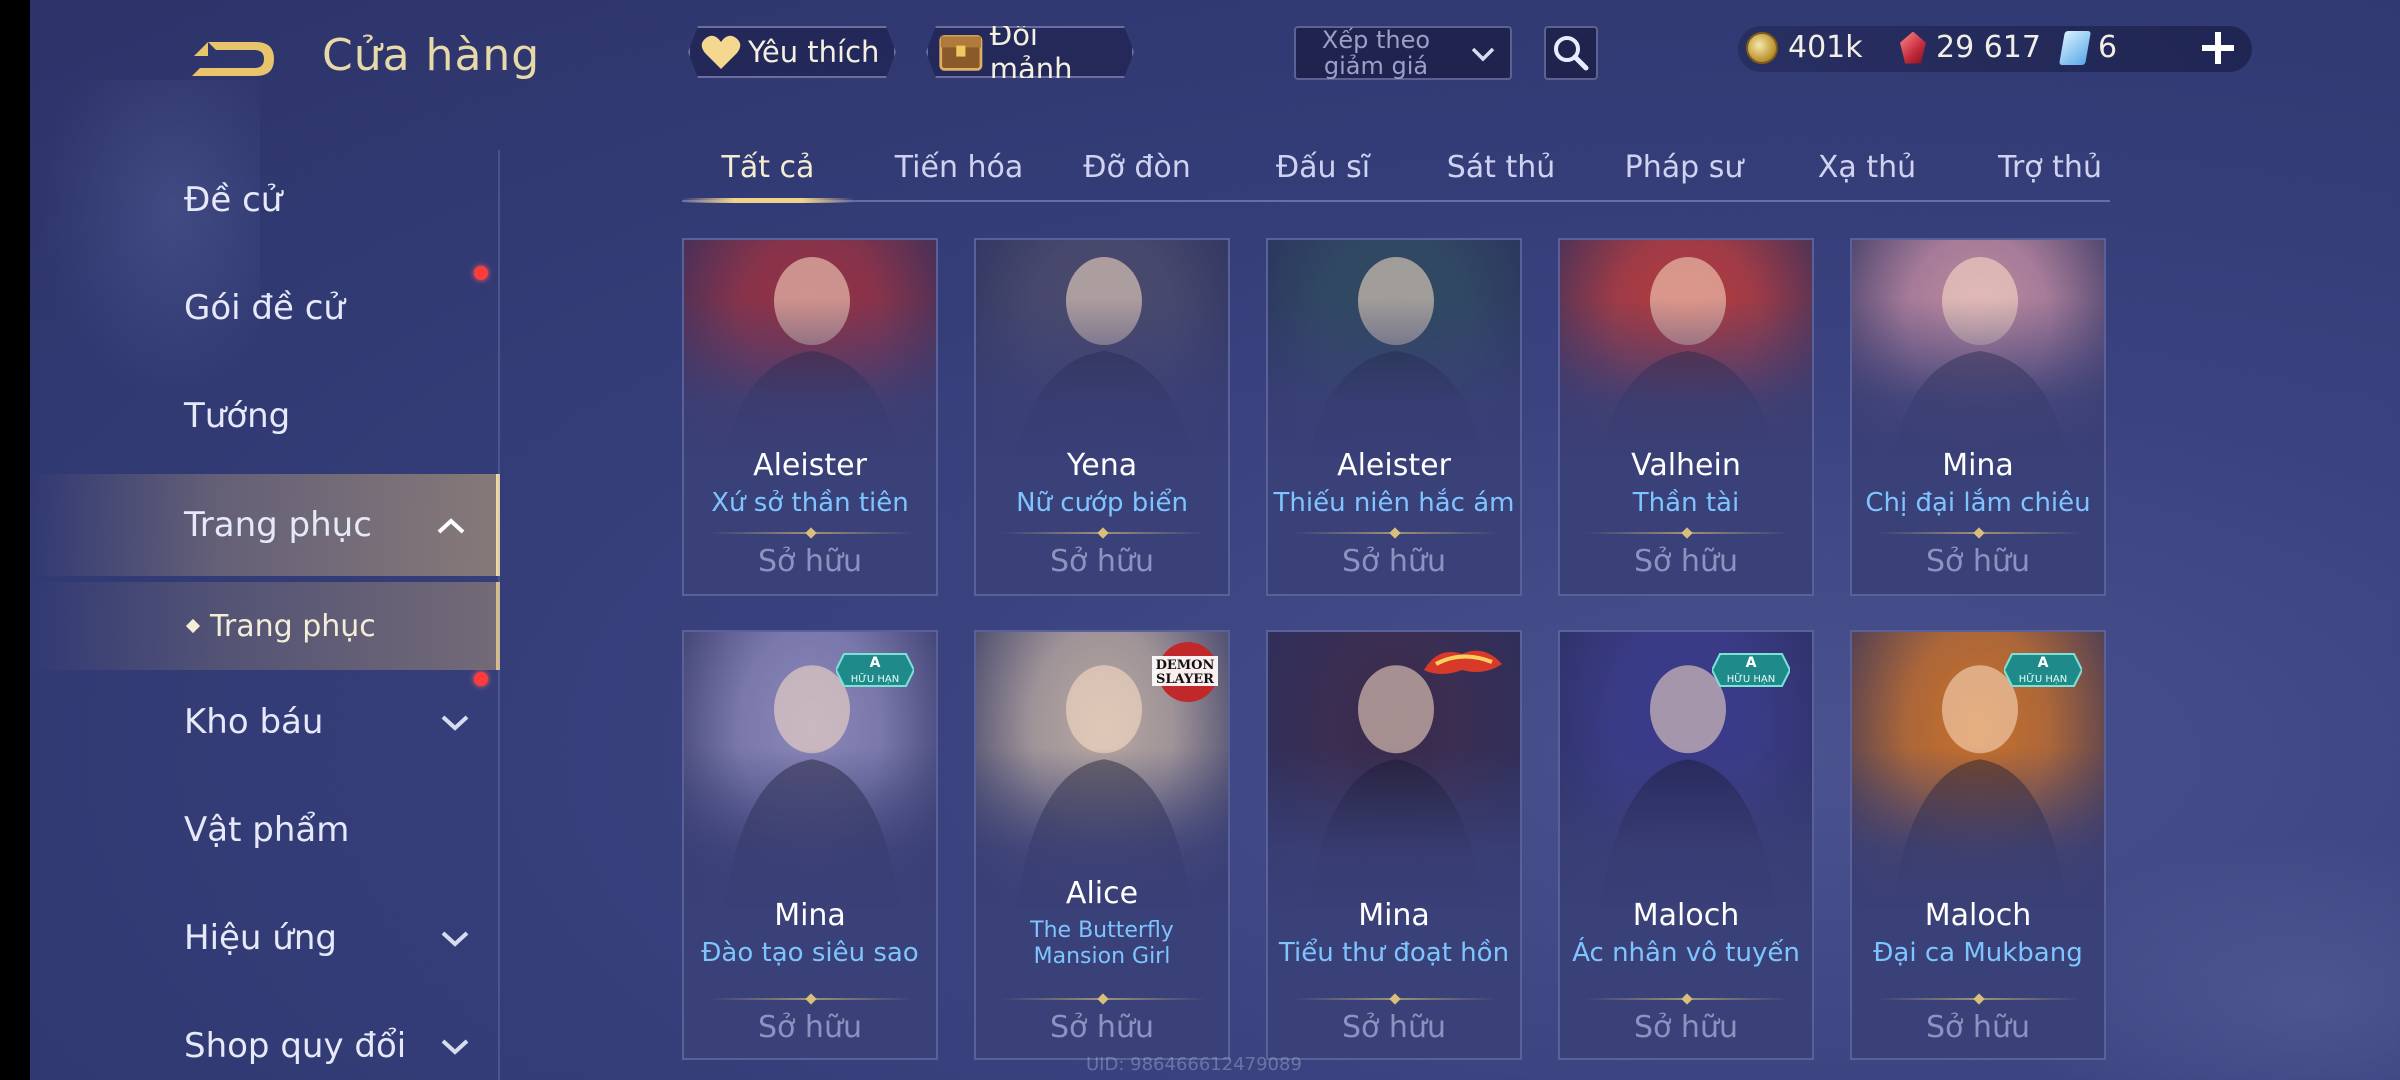 The width and height of the screenshot is (2400, 1080). What do you see at coordinates (1686, 503) in the screenshot?
I see `skin-name: Thần tài` at bounding box center [1686, 503].